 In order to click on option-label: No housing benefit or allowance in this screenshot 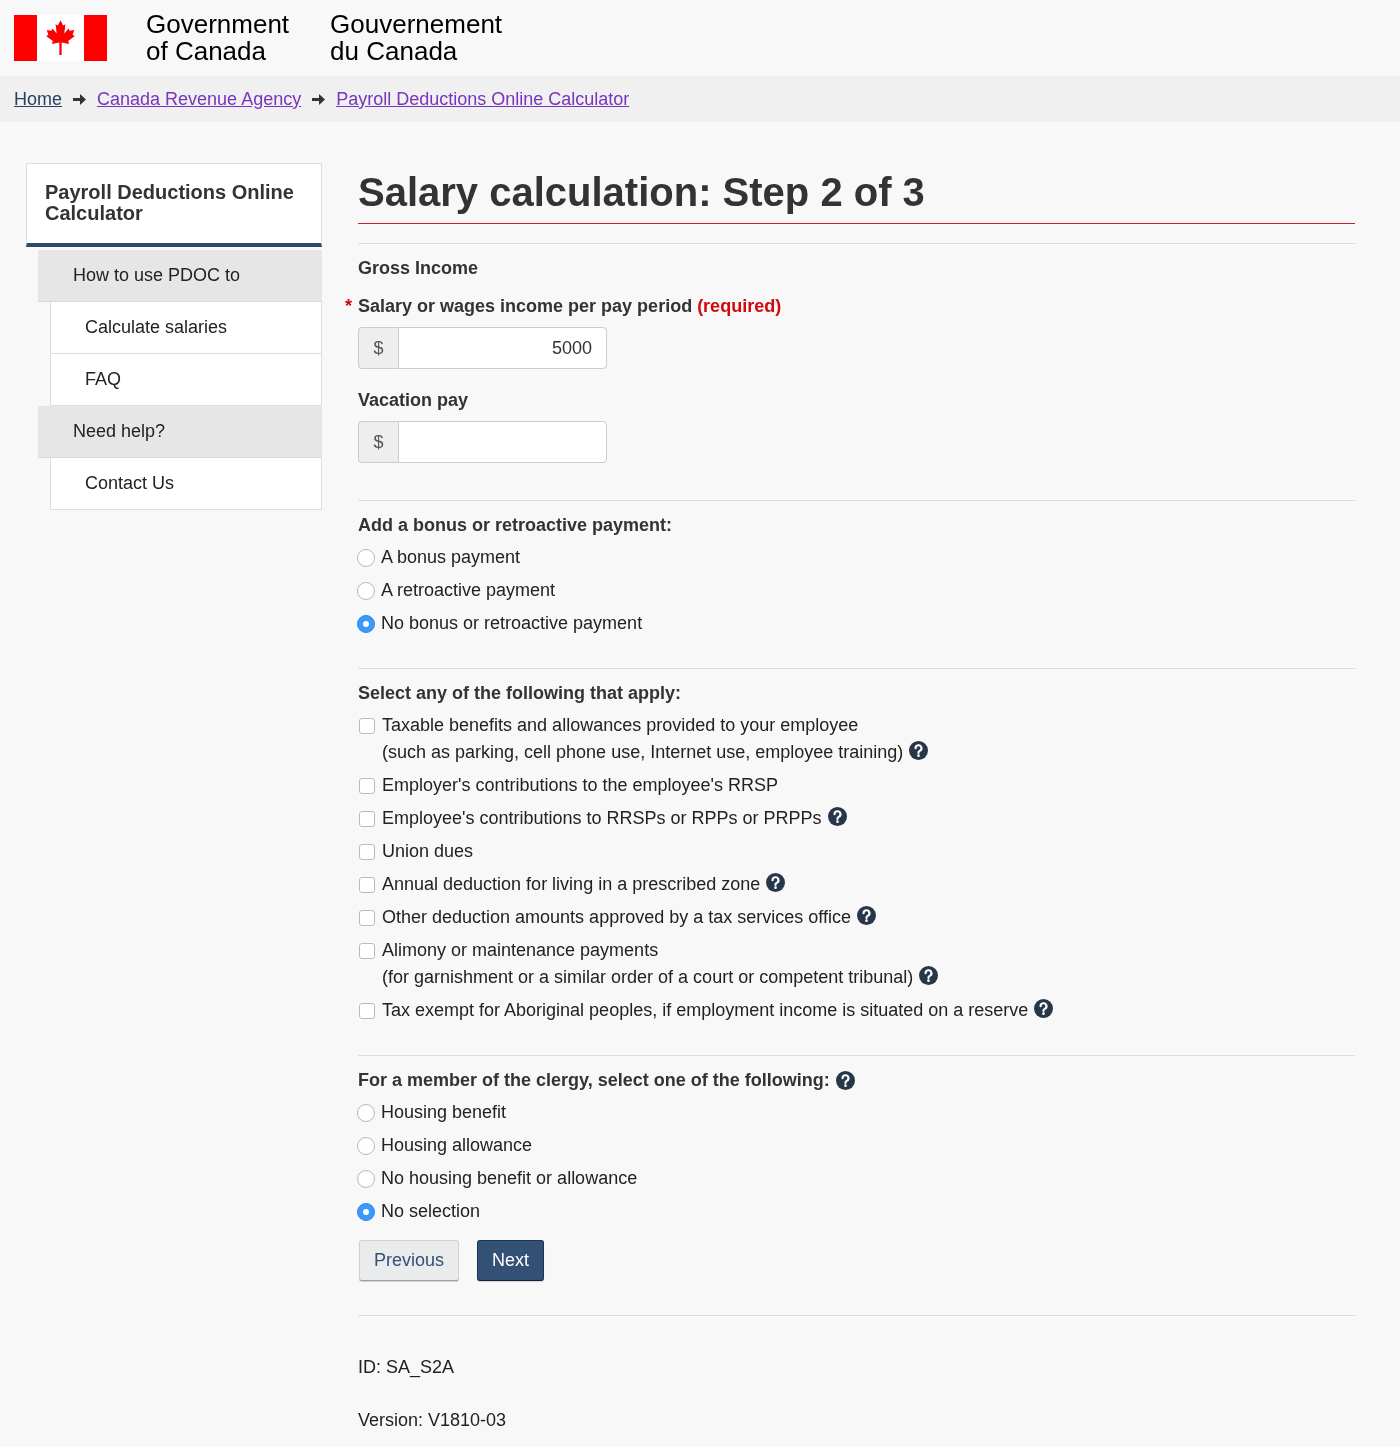, I will do `click(509, 1178)`.